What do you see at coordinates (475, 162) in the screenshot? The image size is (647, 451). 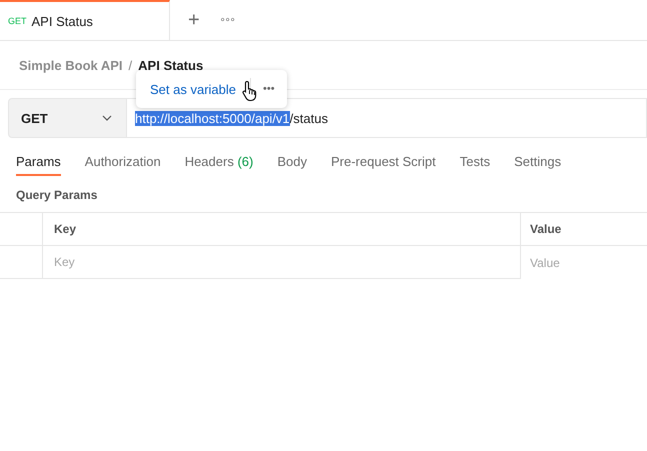 I see `request-section-tab: Tests` at bounding box center [475, 162].